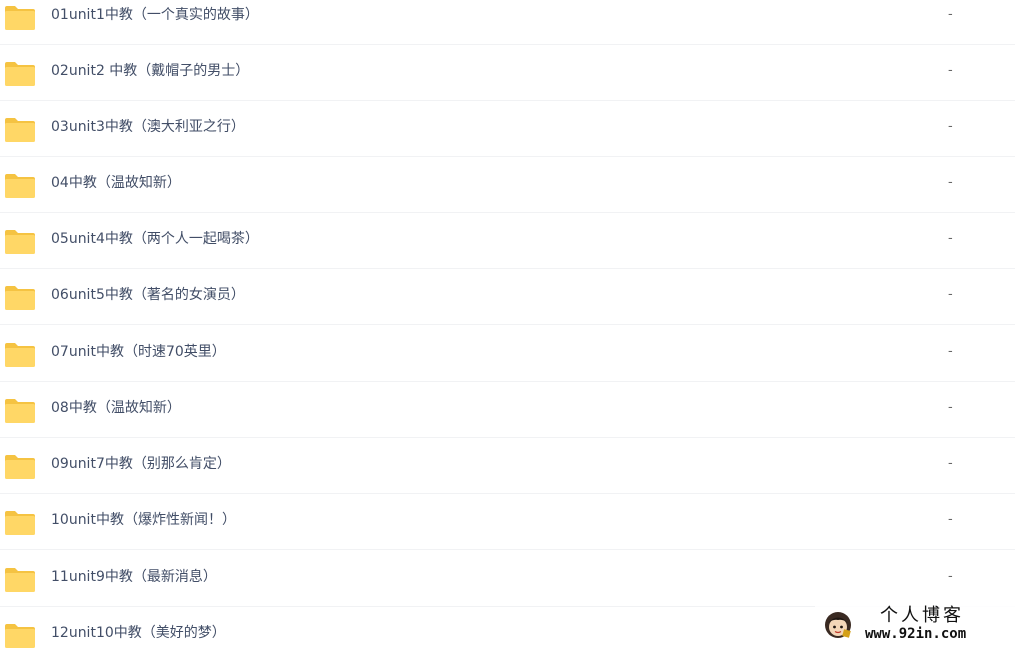  What do you see at coordinates (507, 410) in the screenshot?
I see `file-row: 08中教（温故知新） -` at bounding box center [507, 410].